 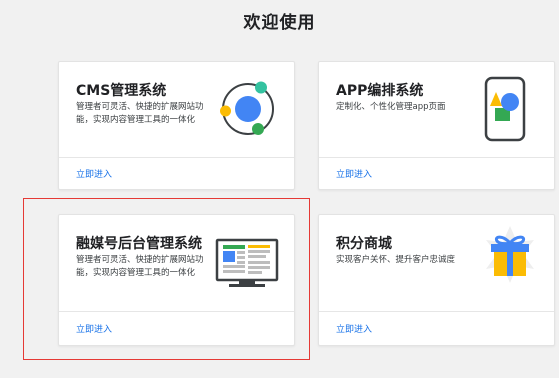 What do you see at coordinates (506, 111) in the screenshot?
I see `phone-shapes-icon` at bounding box center [506, 111].